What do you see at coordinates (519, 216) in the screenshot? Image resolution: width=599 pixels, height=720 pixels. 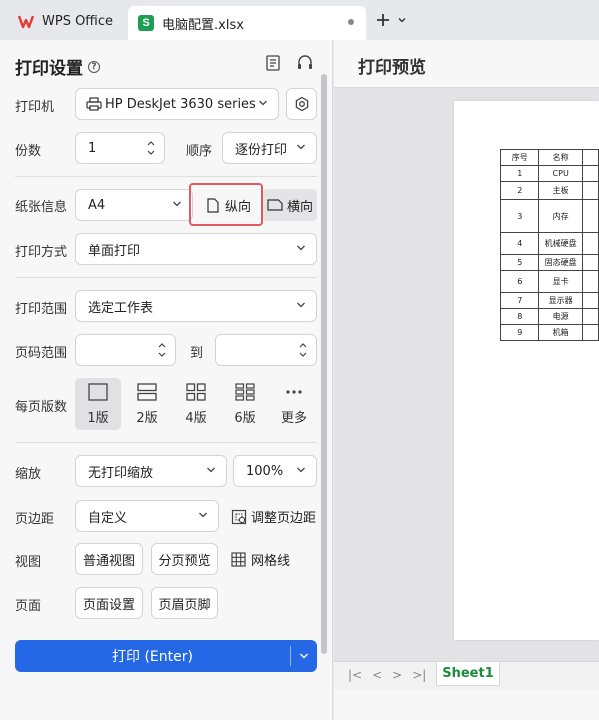 I see `table-cell: 3` at bounding box center [519, 216].